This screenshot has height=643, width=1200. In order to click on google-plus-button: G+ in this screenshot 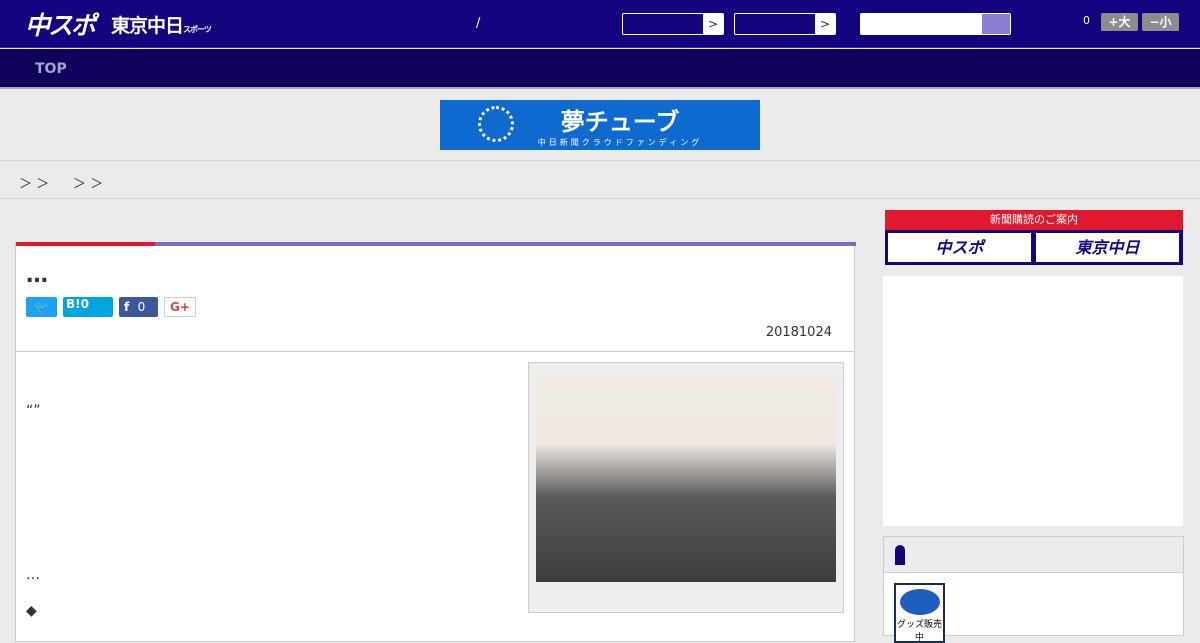, I will do `click(180, 307)`.